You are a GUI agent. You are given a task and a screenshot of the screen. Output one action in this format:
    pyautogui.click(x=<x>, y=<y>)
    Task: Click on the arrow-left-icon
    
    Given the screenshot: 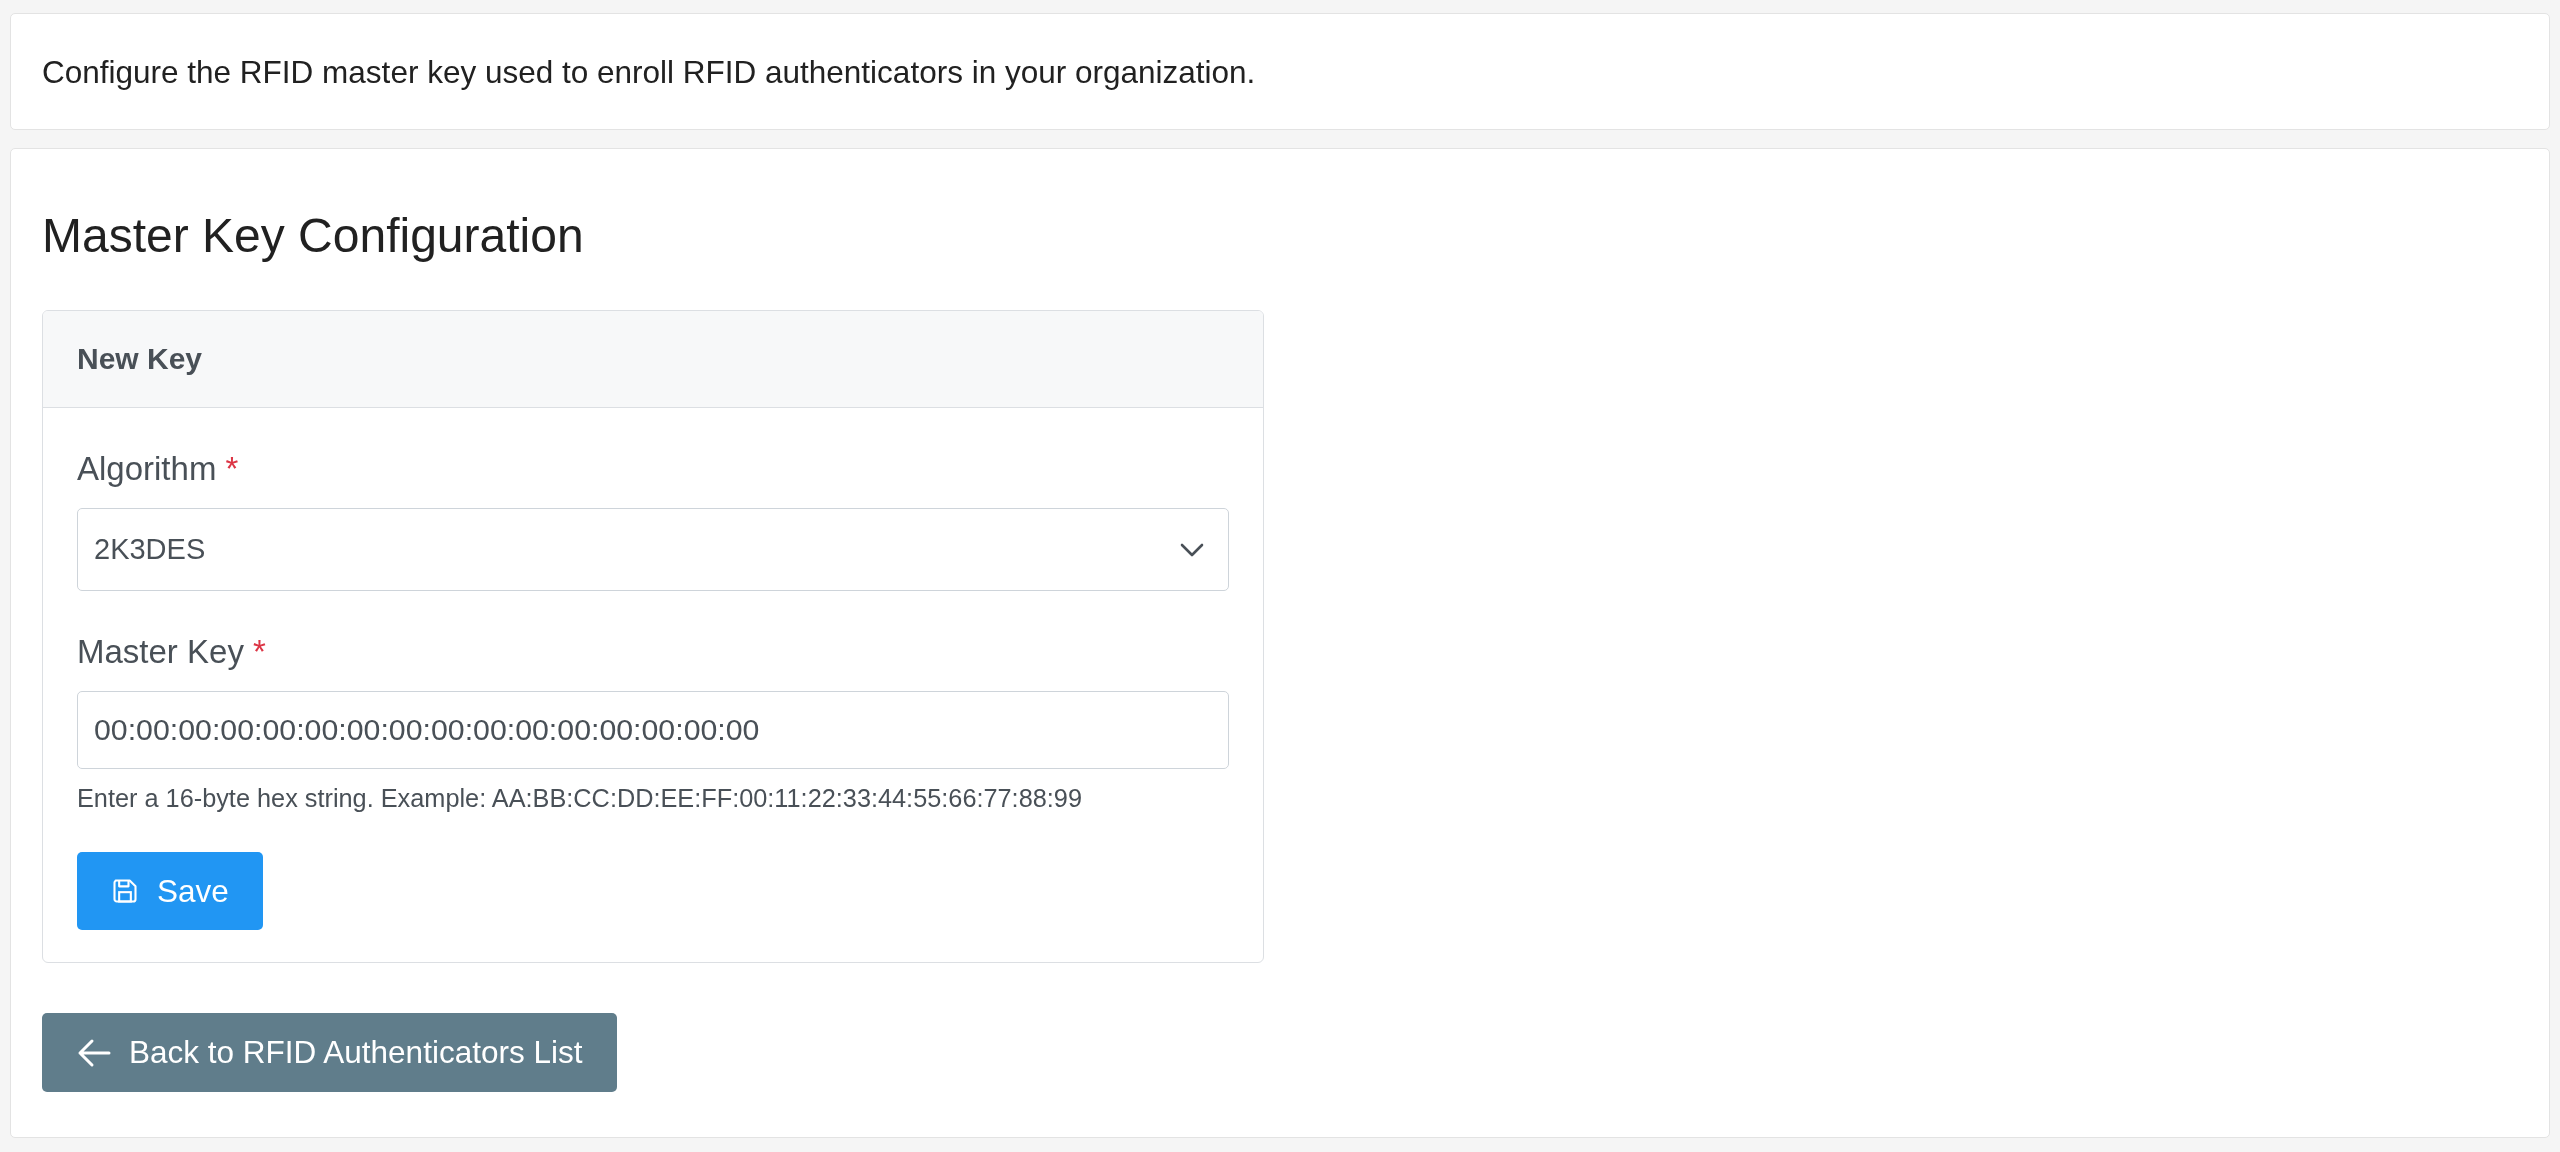 What is the action you would take?
    pyautogui.click(x=94, y=1052)
    